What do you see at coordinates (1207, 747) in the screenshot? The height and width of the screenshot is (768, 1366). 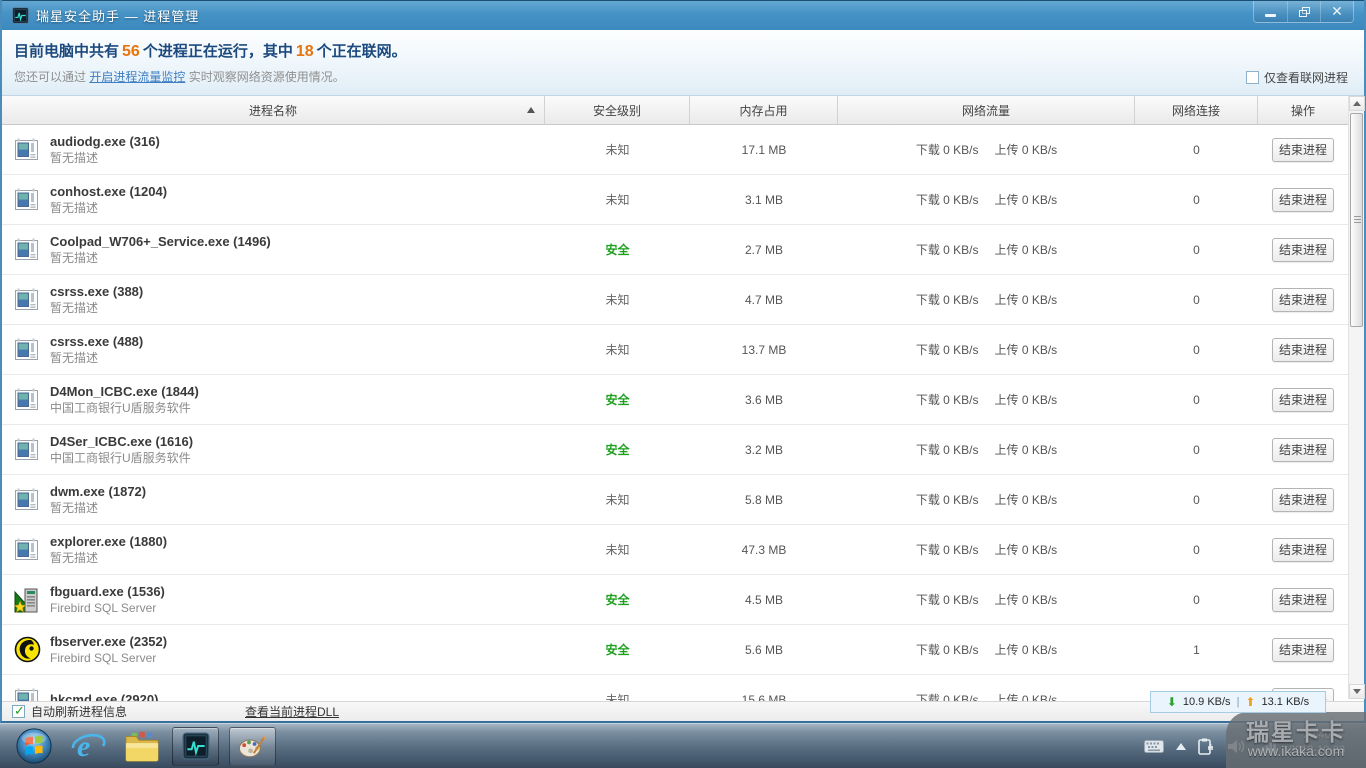 I see `removable-device-icon` at bounding box center [1207, 747].